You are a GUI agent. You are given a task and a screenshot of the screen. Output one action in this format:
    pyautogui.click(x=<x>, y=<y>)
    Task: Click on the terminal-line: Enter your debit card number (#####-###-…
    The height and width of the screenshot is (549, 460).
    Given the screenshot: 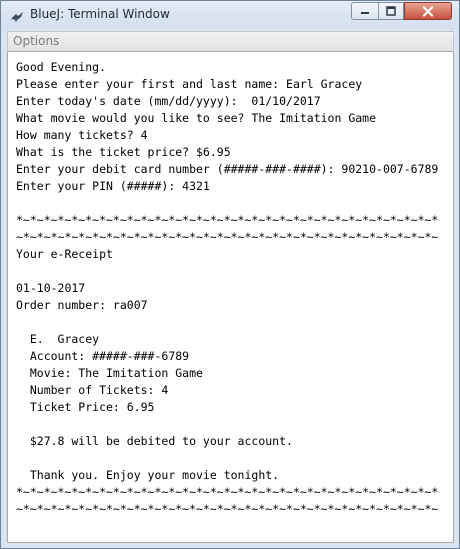 What is the action you would take?
    pyautogui.click(x=227, y=169)
    